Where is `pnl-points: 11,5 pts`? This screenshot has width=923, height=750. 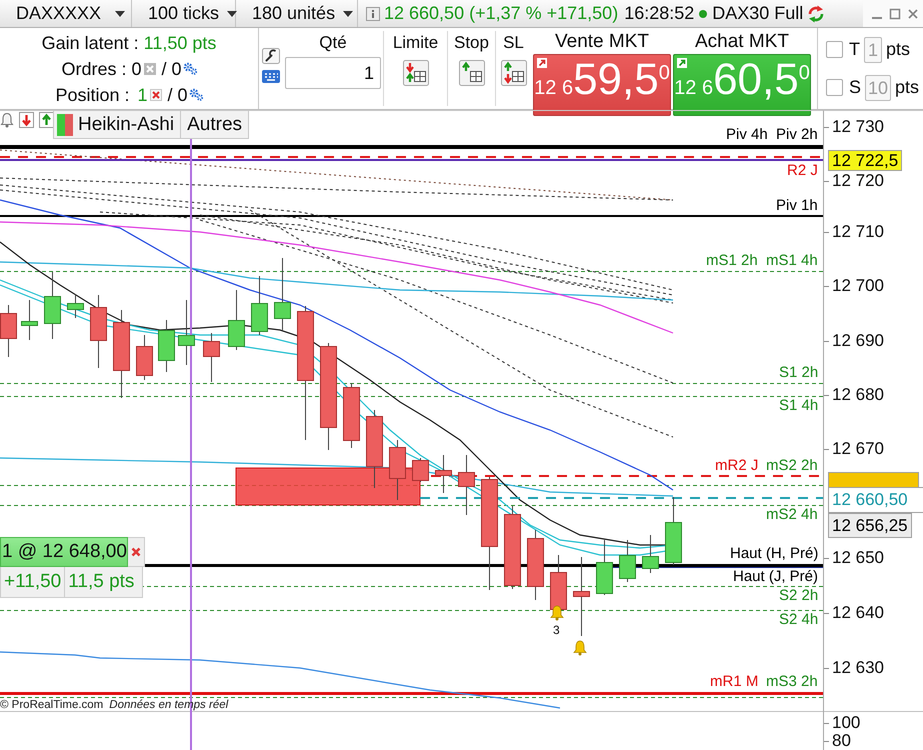 pnl-points: 11,5 pts is located at coordinates (101, 582).